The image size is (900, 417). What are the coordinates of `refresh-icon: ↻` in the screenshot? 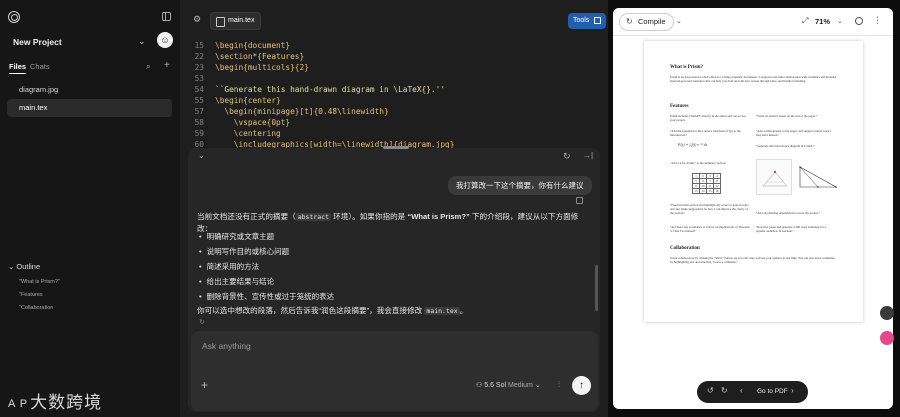 It's located at (567, 156).